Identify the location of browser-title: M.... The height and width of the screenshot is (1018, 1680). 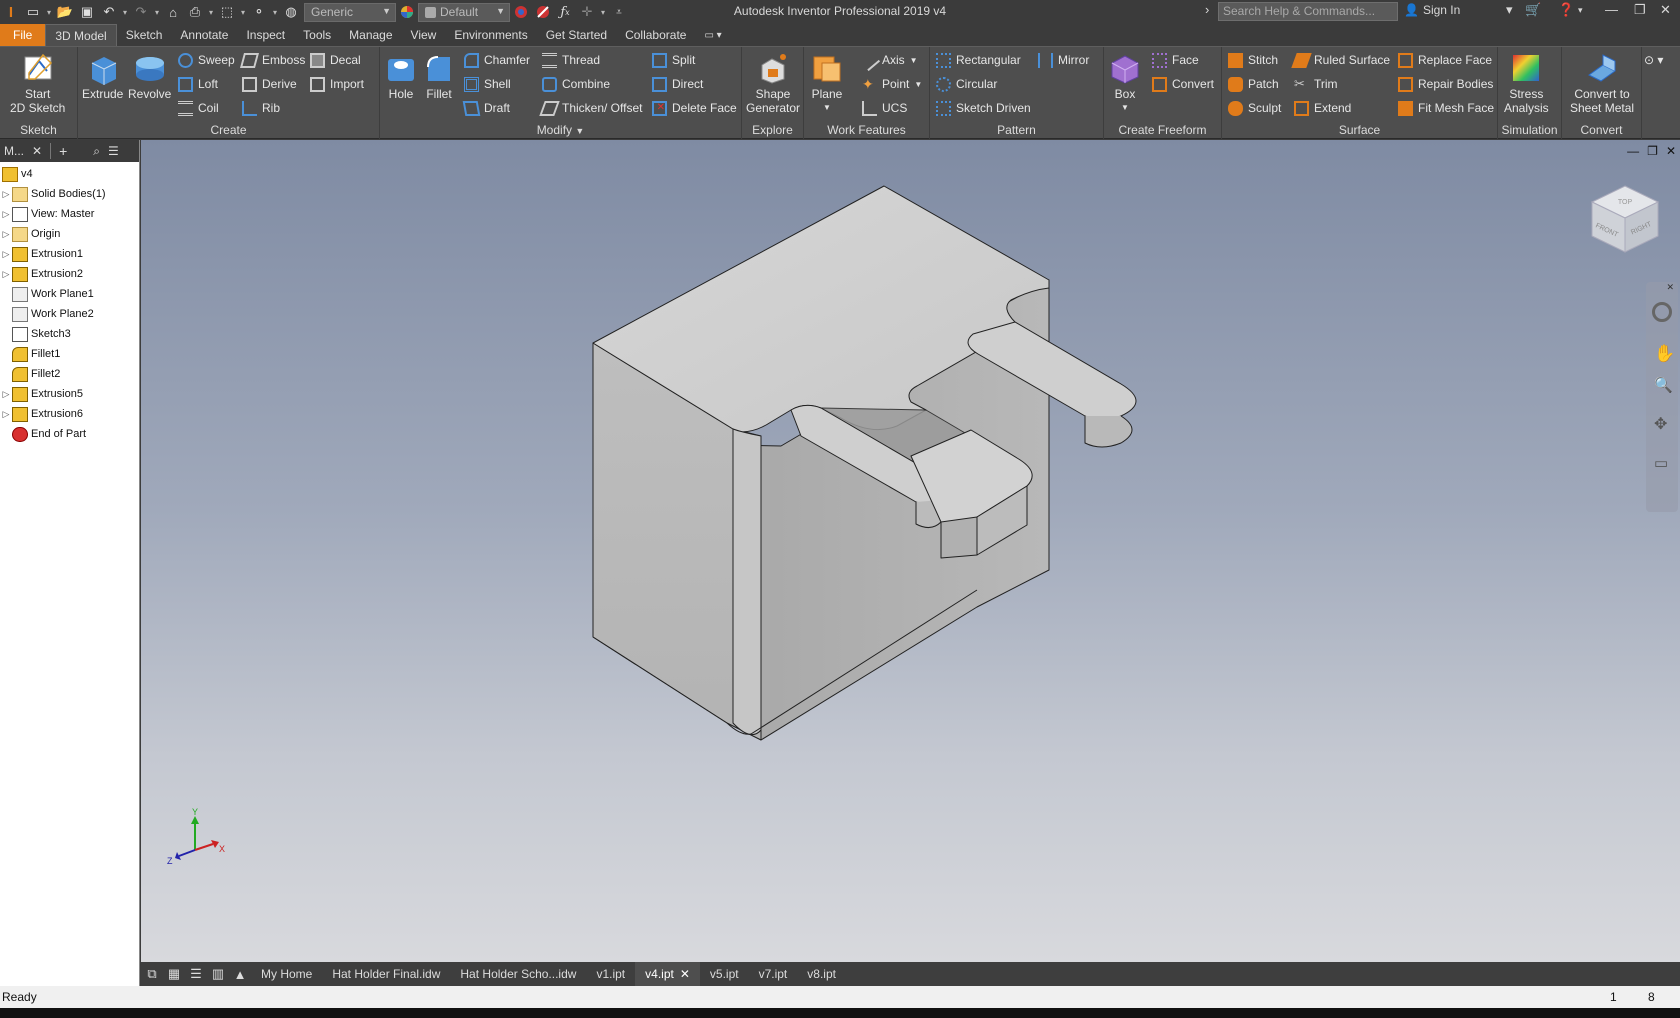
(14, 151).